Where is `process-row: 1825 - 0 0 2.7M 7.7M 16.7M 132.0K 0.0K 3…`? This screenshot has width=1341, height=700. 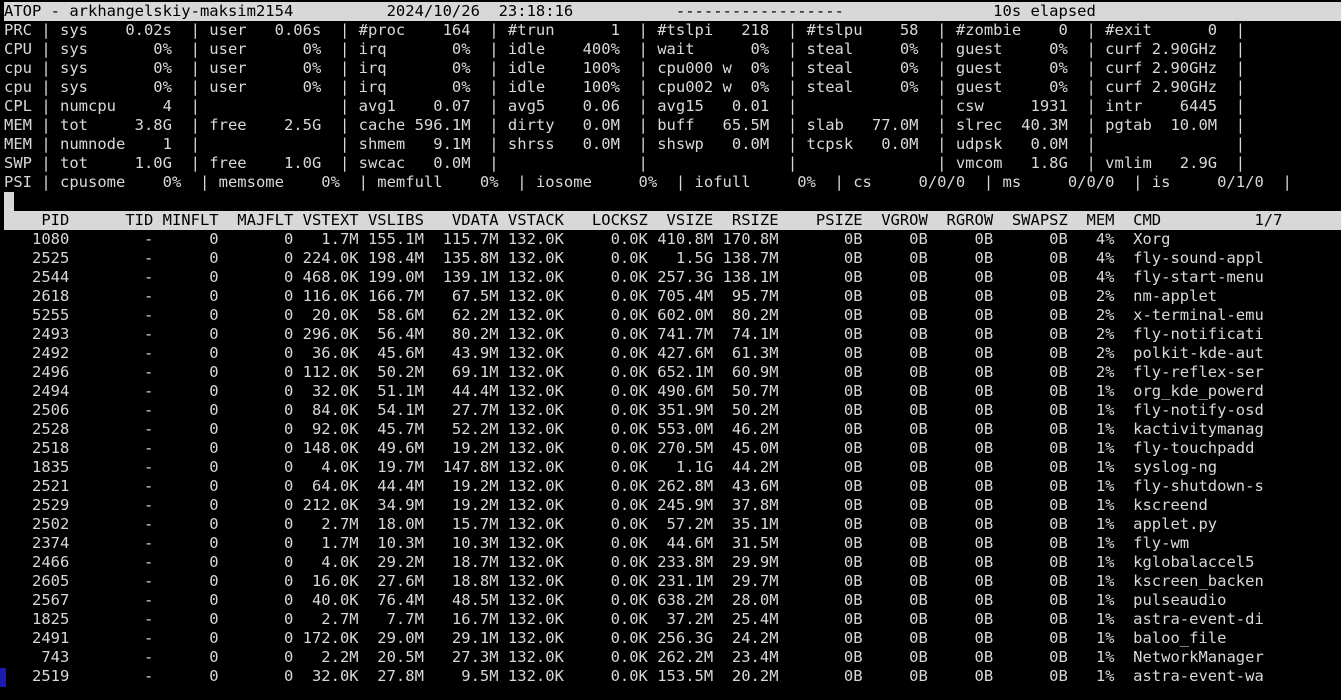
process-row: 1825 - 0 0 2.7M 7.7M 16.7M 132.0K 0.0K 3… is located at coordinates (672, 619).